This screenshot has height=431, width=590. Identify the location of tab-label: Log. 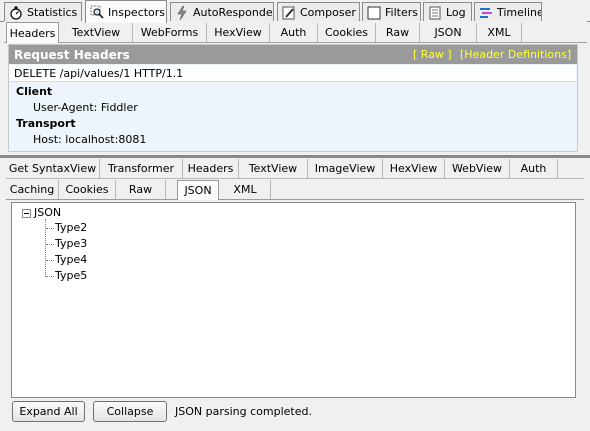
(456, 12).